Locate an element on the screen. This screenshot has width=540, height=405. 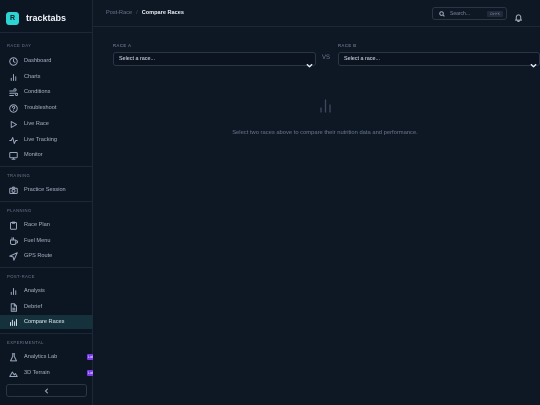
race-a-label: Race A is located at coordinates (122, 45).